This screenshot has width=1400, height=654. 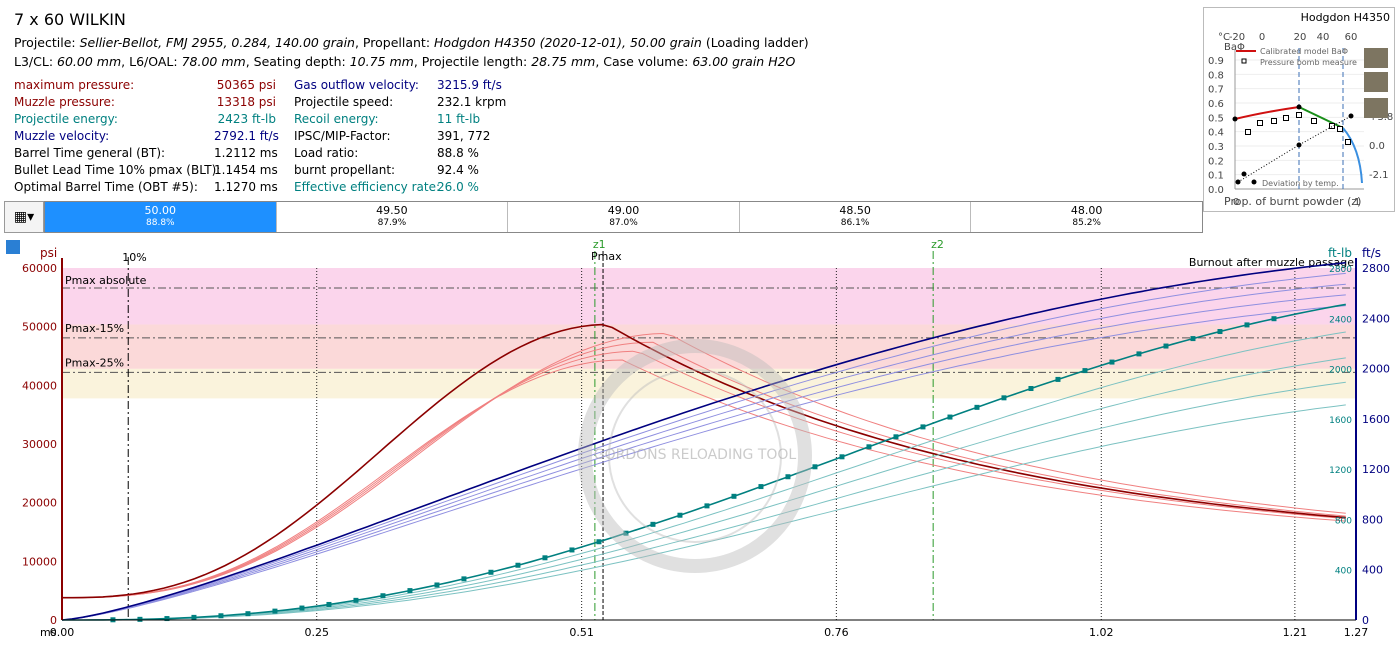 What do you see at coordinates (39, 503) in the screenshot?
I see `y-tick-psi: 20000` at bounding box center [39, 503].